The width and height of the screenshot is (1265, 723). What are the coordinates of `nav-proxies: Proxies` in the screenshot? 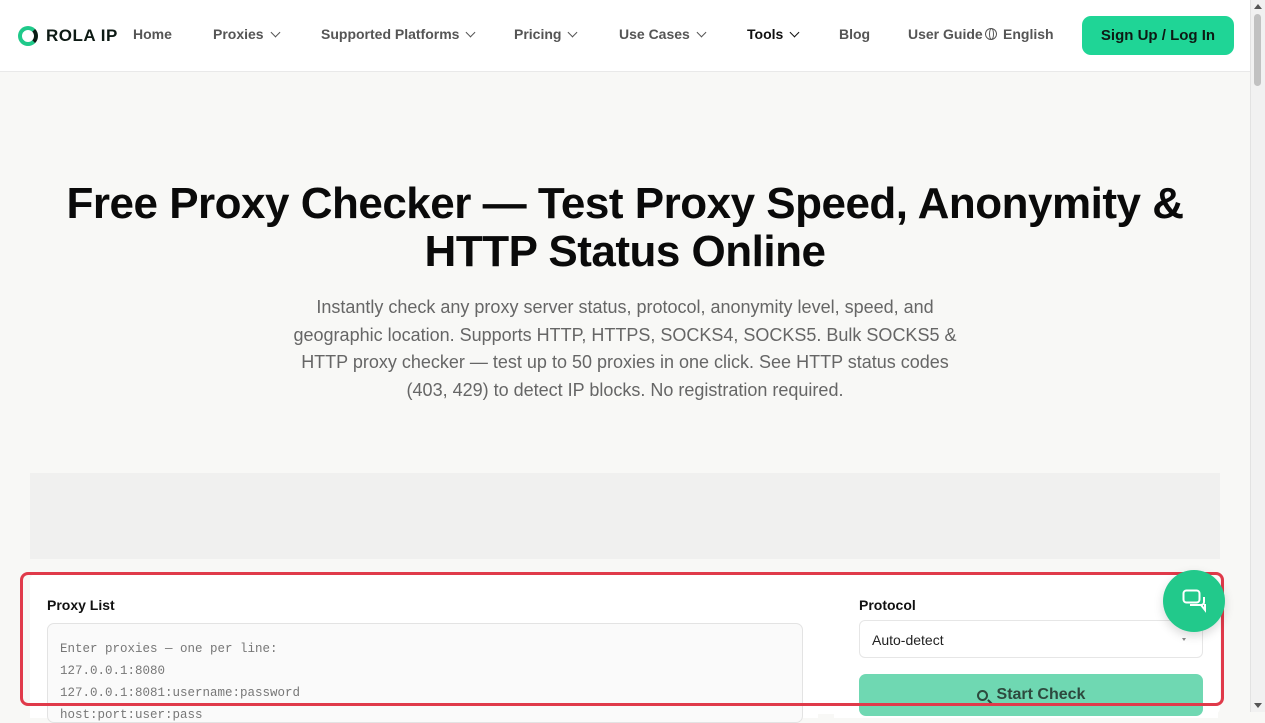 It's located at (247, 34).